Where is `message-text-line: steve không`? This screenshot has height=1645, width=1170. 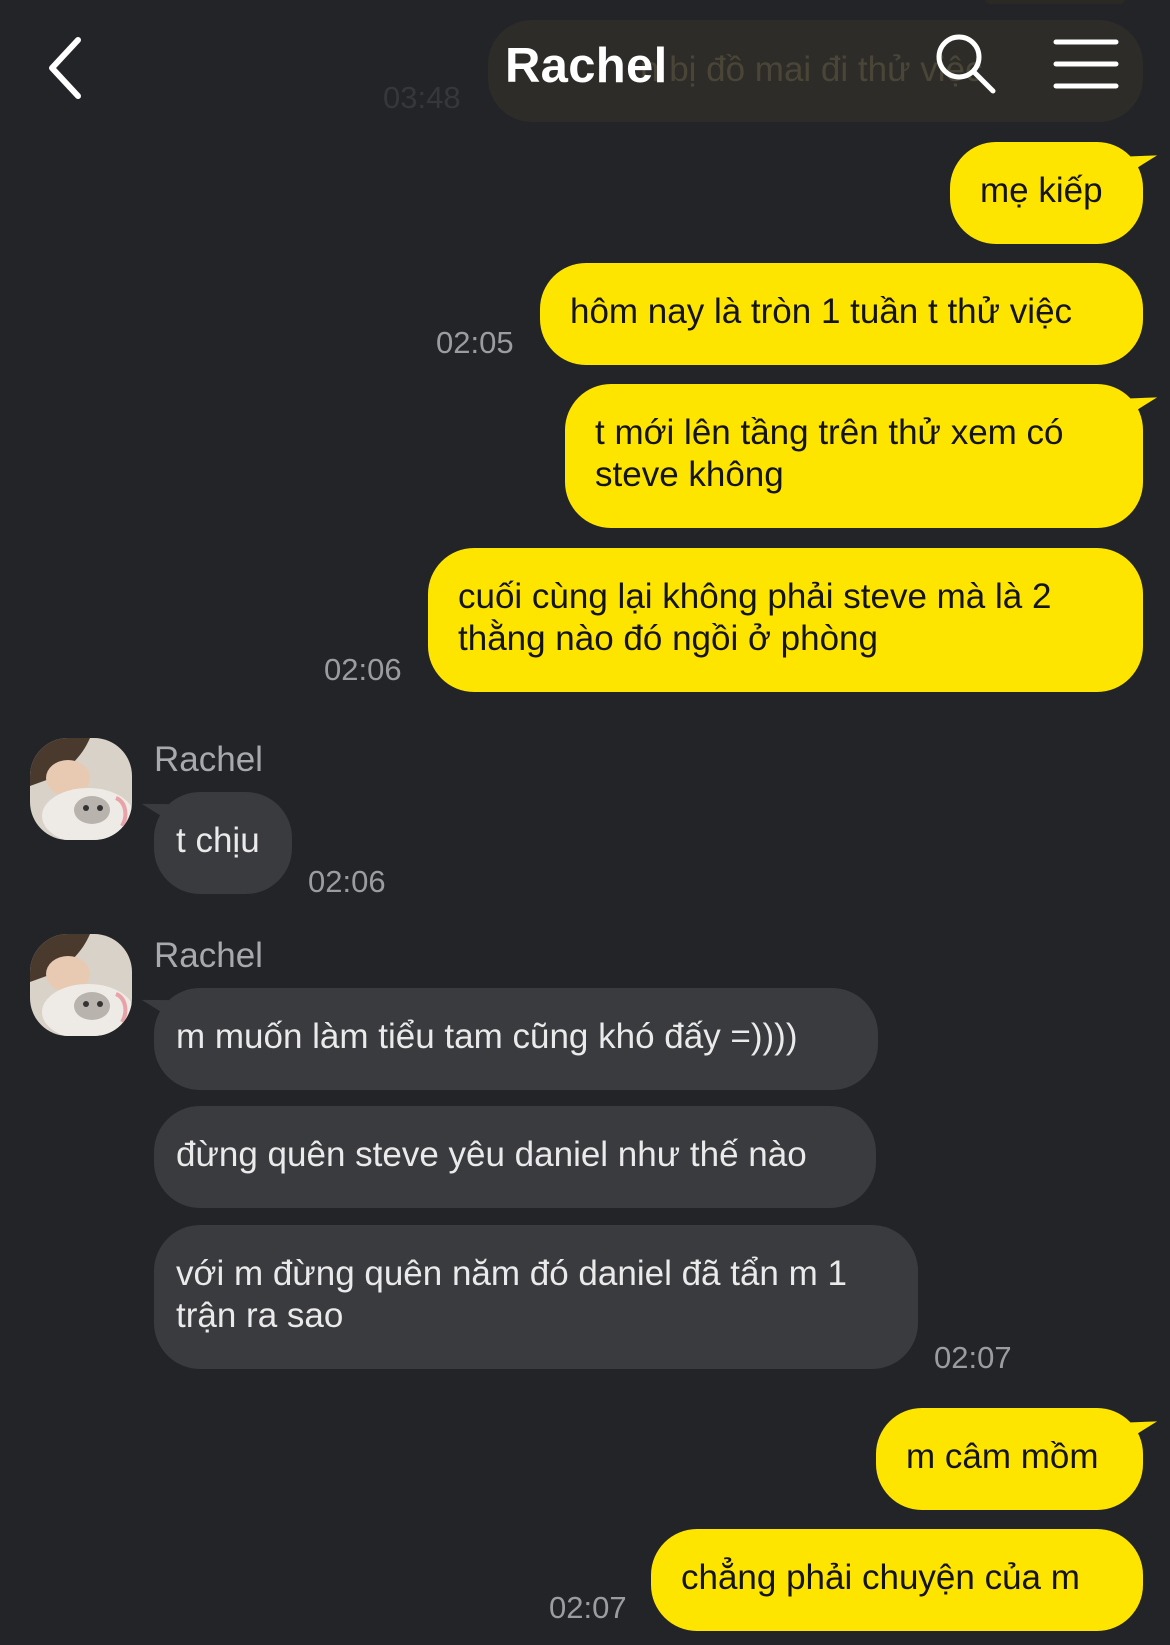 message-text-line: steve không is located at coordinates (689, 474).